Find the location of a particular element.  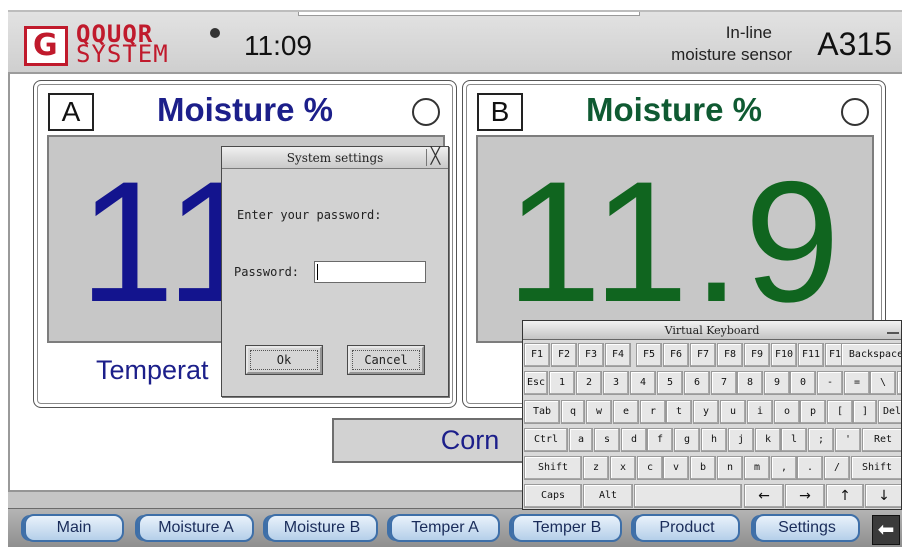

key-f8: F8 is located at coordinates (730, 355).